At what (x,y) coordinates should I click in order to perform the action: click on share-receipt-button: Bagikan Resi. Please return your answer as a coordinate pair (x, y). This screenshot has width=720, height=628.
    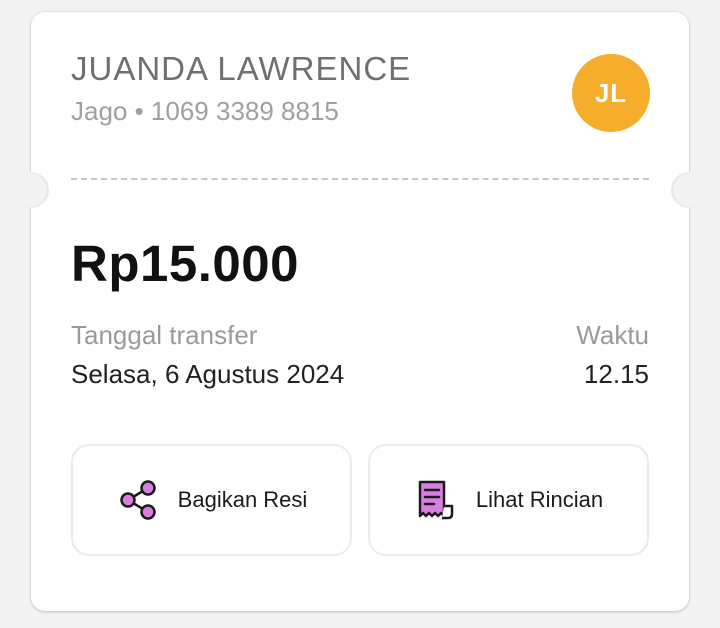
    Looking at the image, I should click on (211, 500).